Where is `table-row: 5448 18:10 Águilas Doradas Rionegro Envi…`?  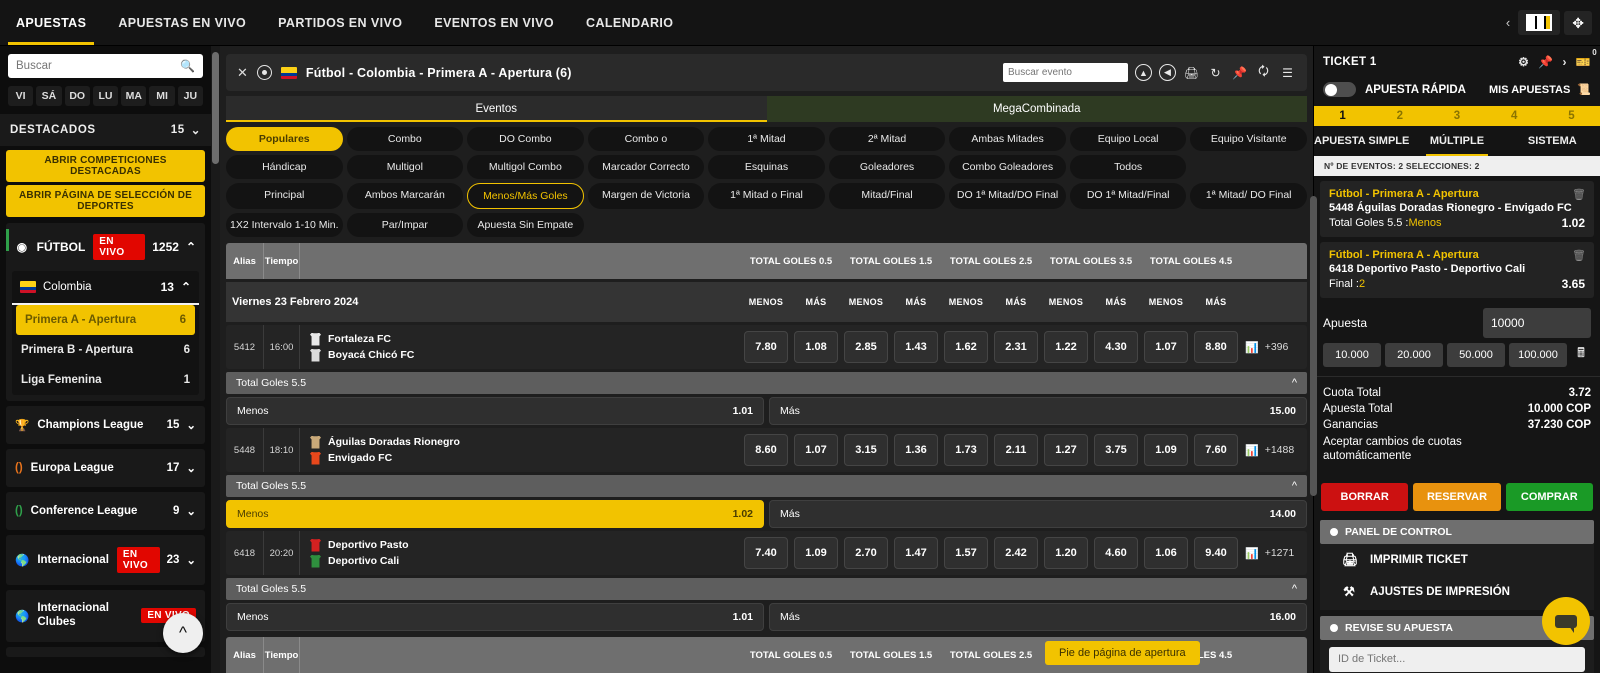 table-row: 5448 18:10 Águilas Doradas Rionegro Envi… is located at coordinates (766, 450).